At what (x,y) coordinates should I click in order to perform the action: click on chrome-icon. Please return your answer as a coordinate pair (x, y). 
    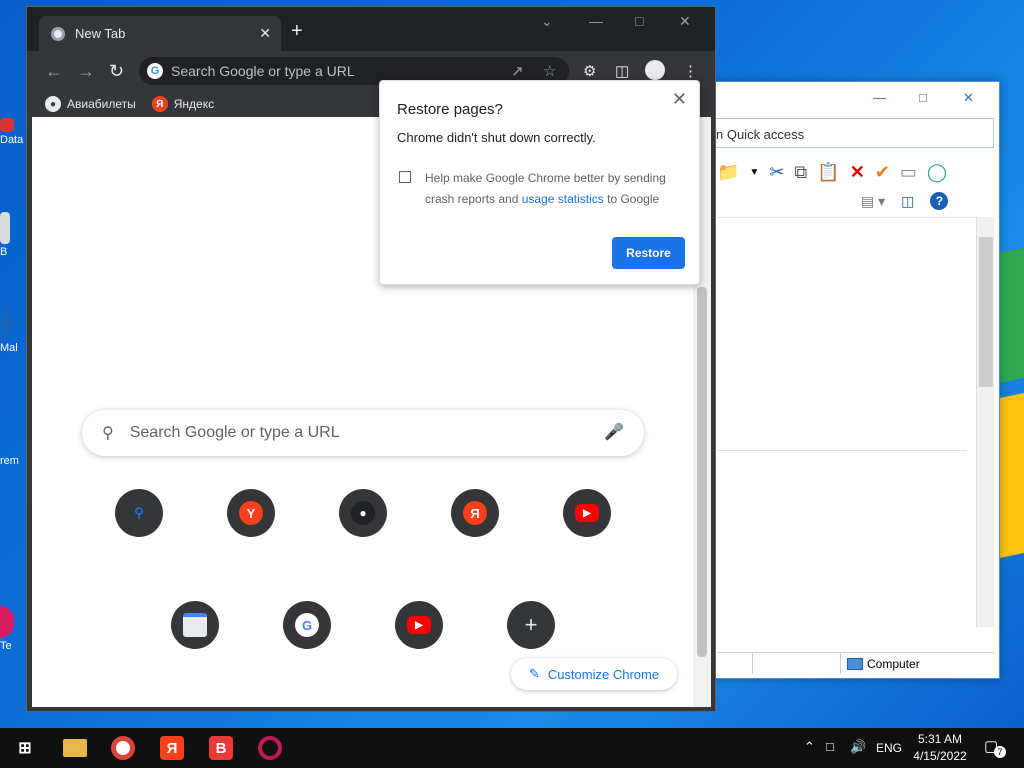
    Looking at the image, I should click on (123, 748).